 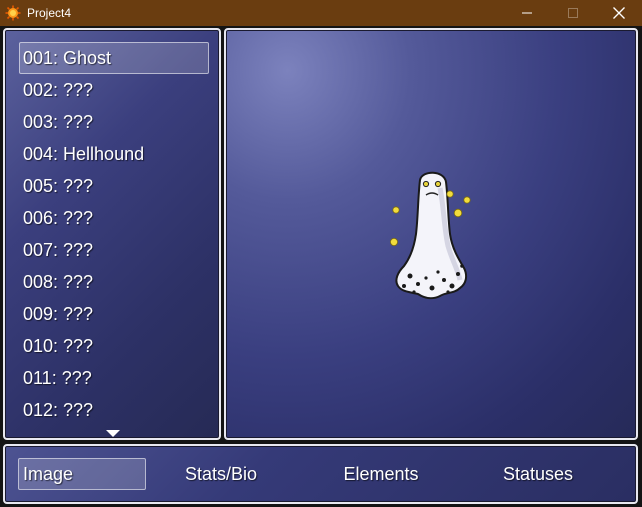 What do you see at coordinates (114, 250) in the screenshot?
I see `bestiary-entry-007: 007: ???` at bounding box center [114, 250].